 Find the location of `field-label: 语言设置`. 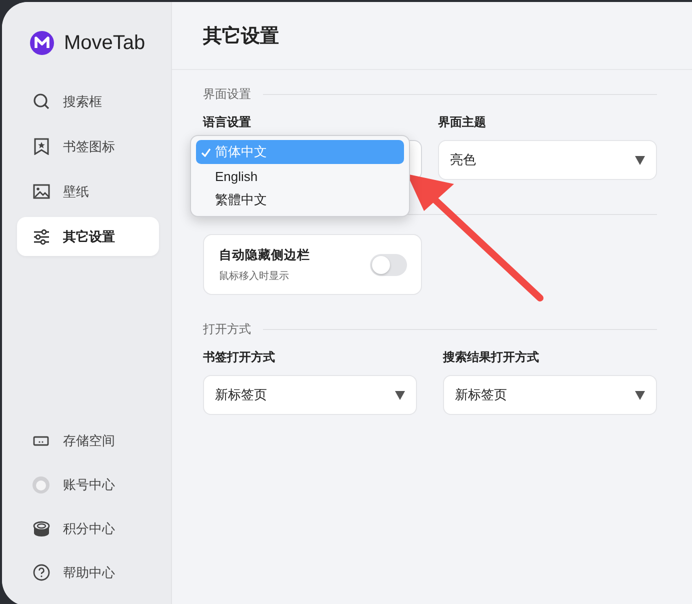

field-label: 语言设置 is located at coordinates (227, 122).